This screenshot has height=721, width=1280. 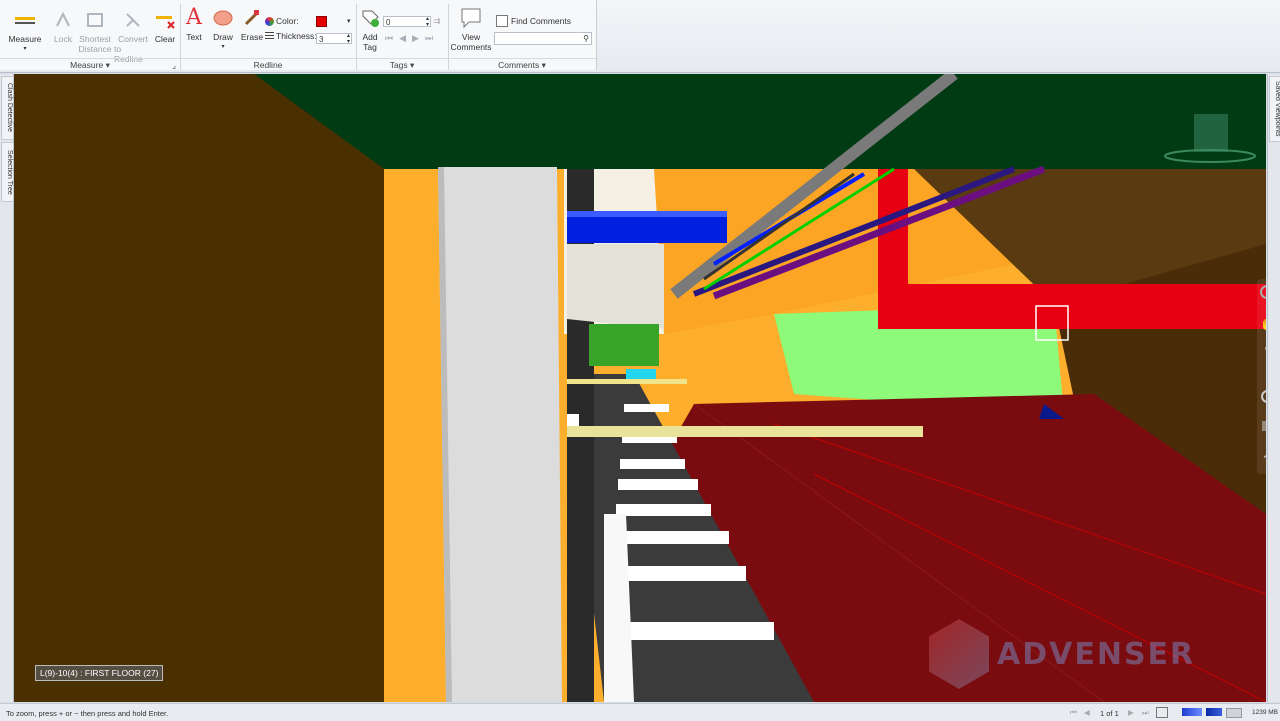 I want to click on web-server-bar, so click(x=1234, y=713).